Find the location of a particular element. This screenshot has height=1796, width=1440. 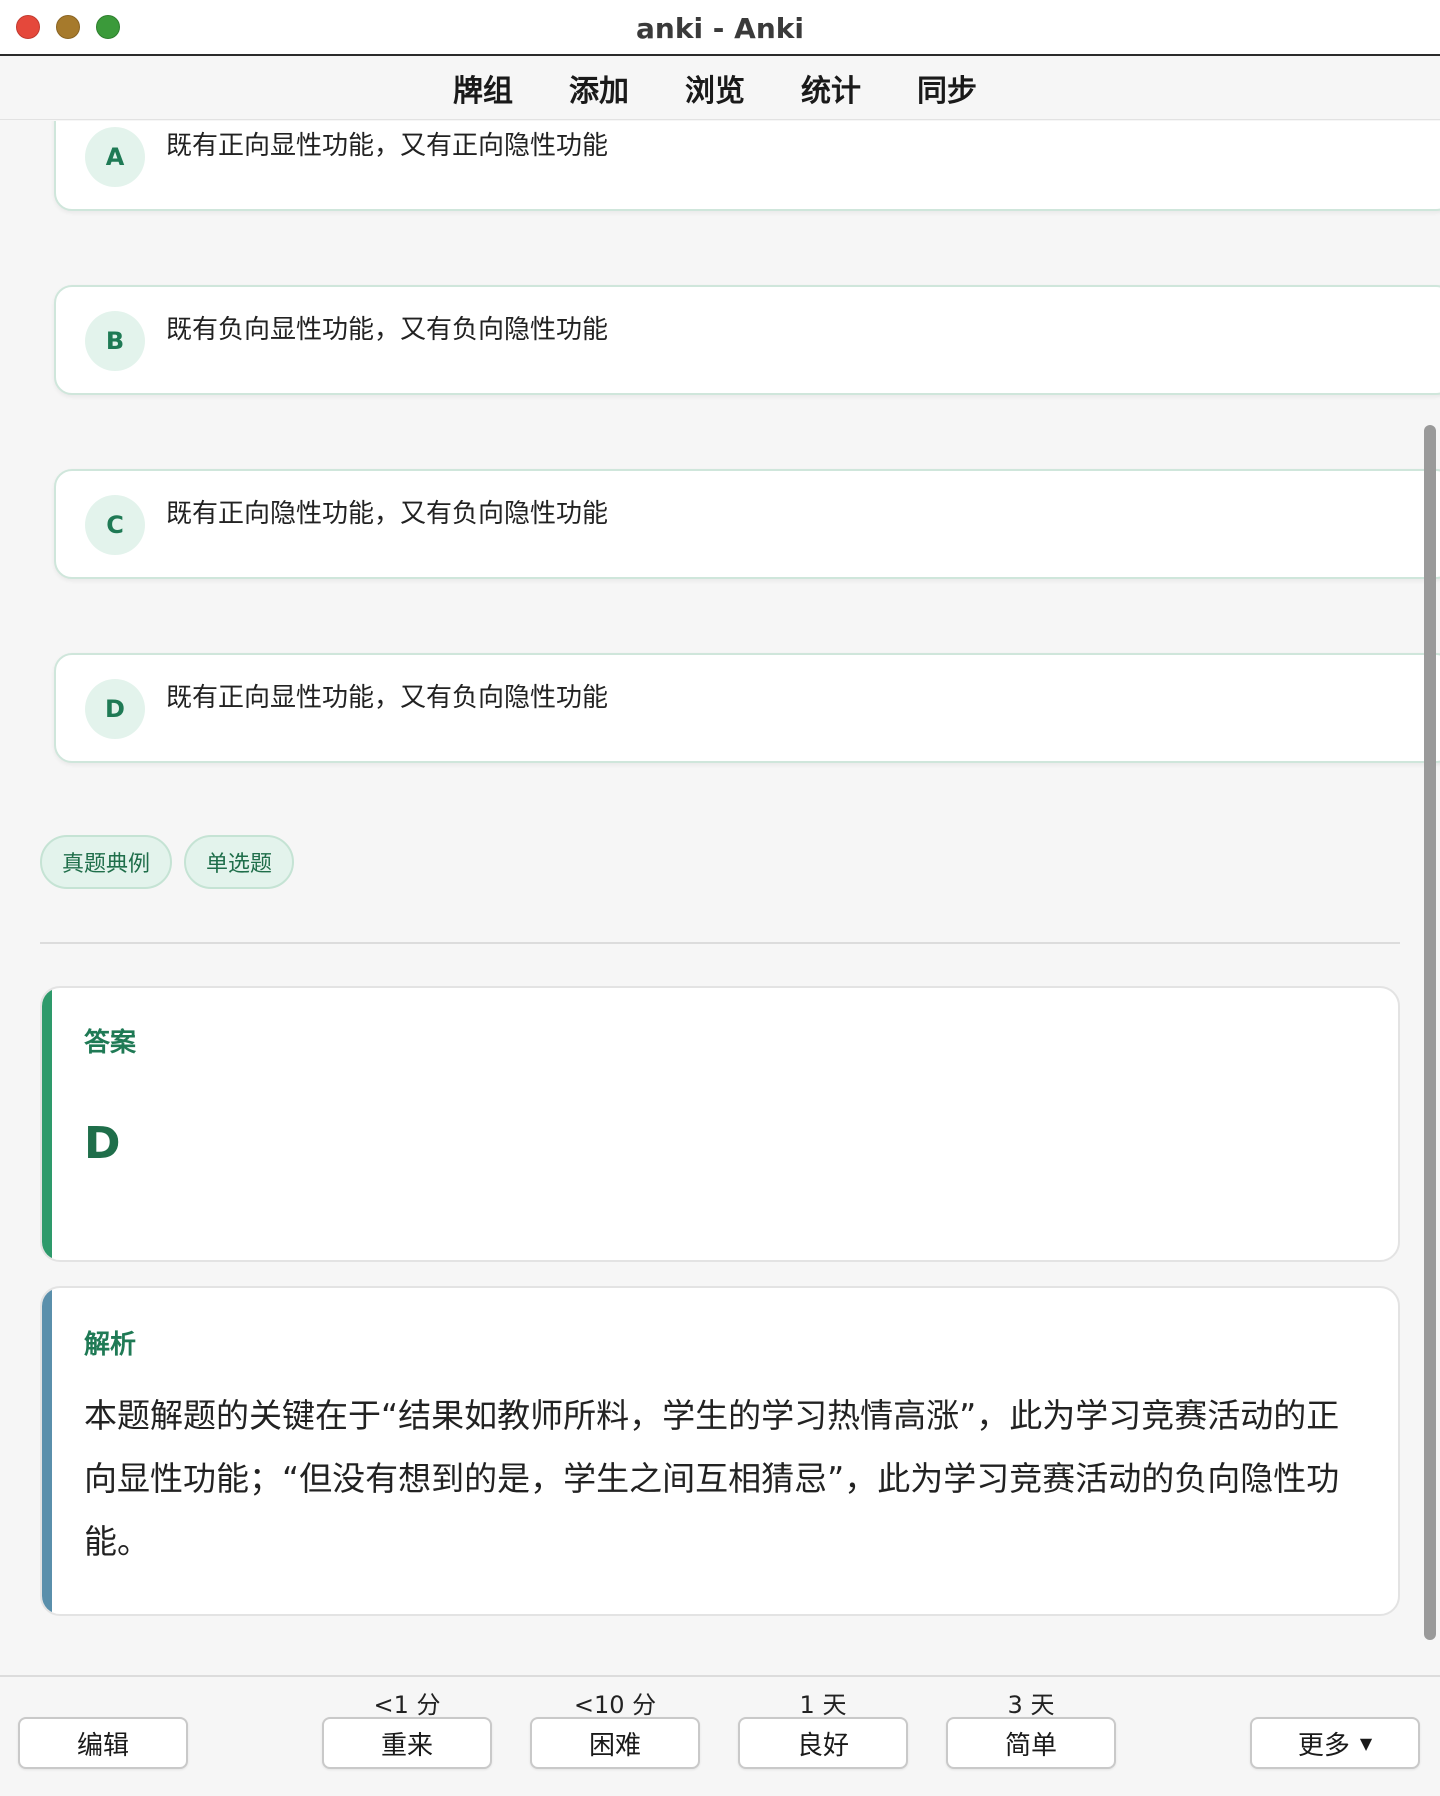

option-a: A 既有正向显性功能，又有正向隐性功能 is located at coordinates (747, 166).